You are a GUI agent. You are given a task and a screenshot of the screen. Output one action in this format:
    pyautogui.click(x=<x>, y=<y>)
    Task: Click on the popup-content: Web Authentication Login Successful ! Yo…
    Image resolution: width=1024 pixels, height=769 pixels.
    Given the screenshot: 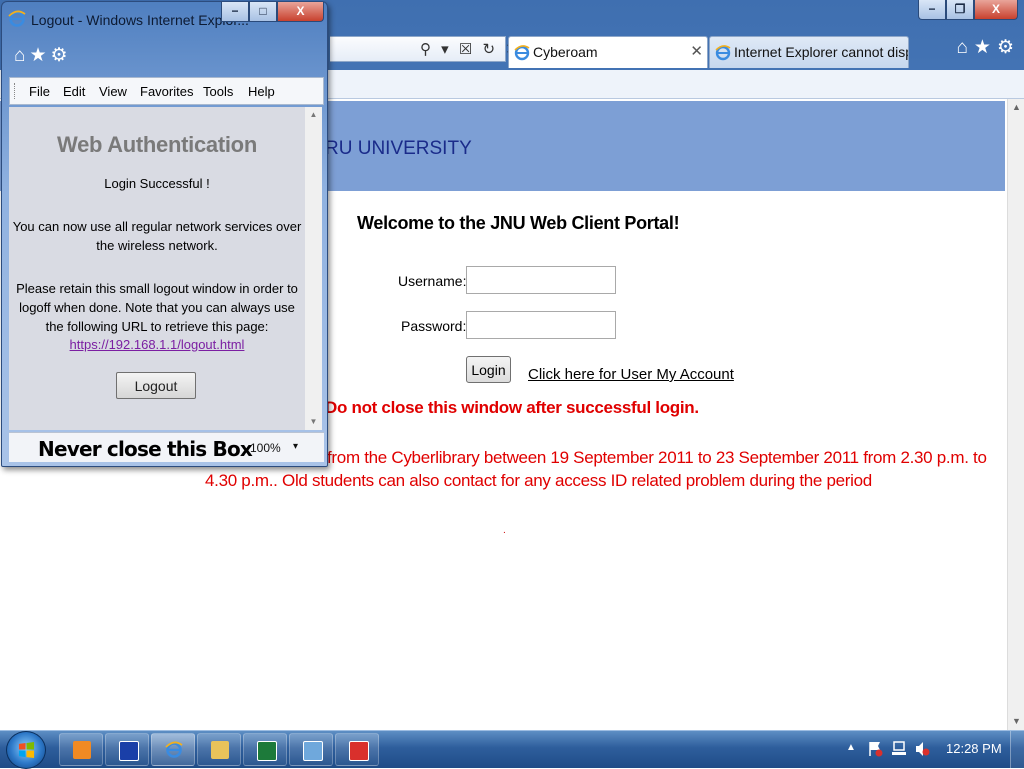 What is the action you would take?
    pyautogui.click(x=157, y=268)
    